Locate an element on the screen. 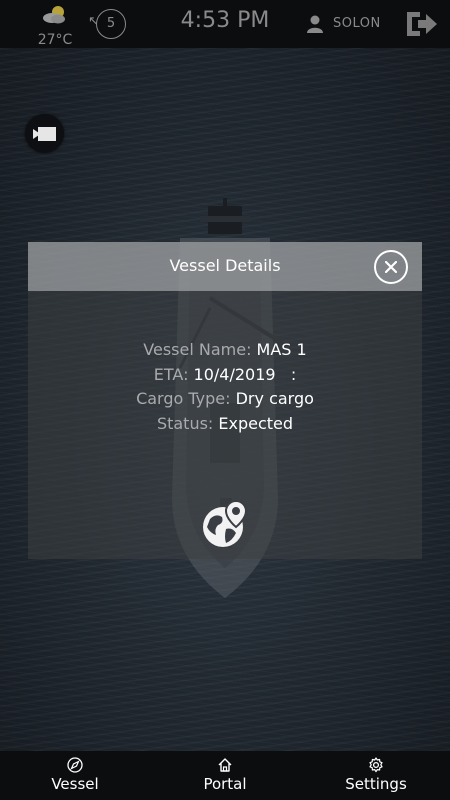 The image size is (450, 800). clock: 4:53 PM is located at coordinates (225, 20).